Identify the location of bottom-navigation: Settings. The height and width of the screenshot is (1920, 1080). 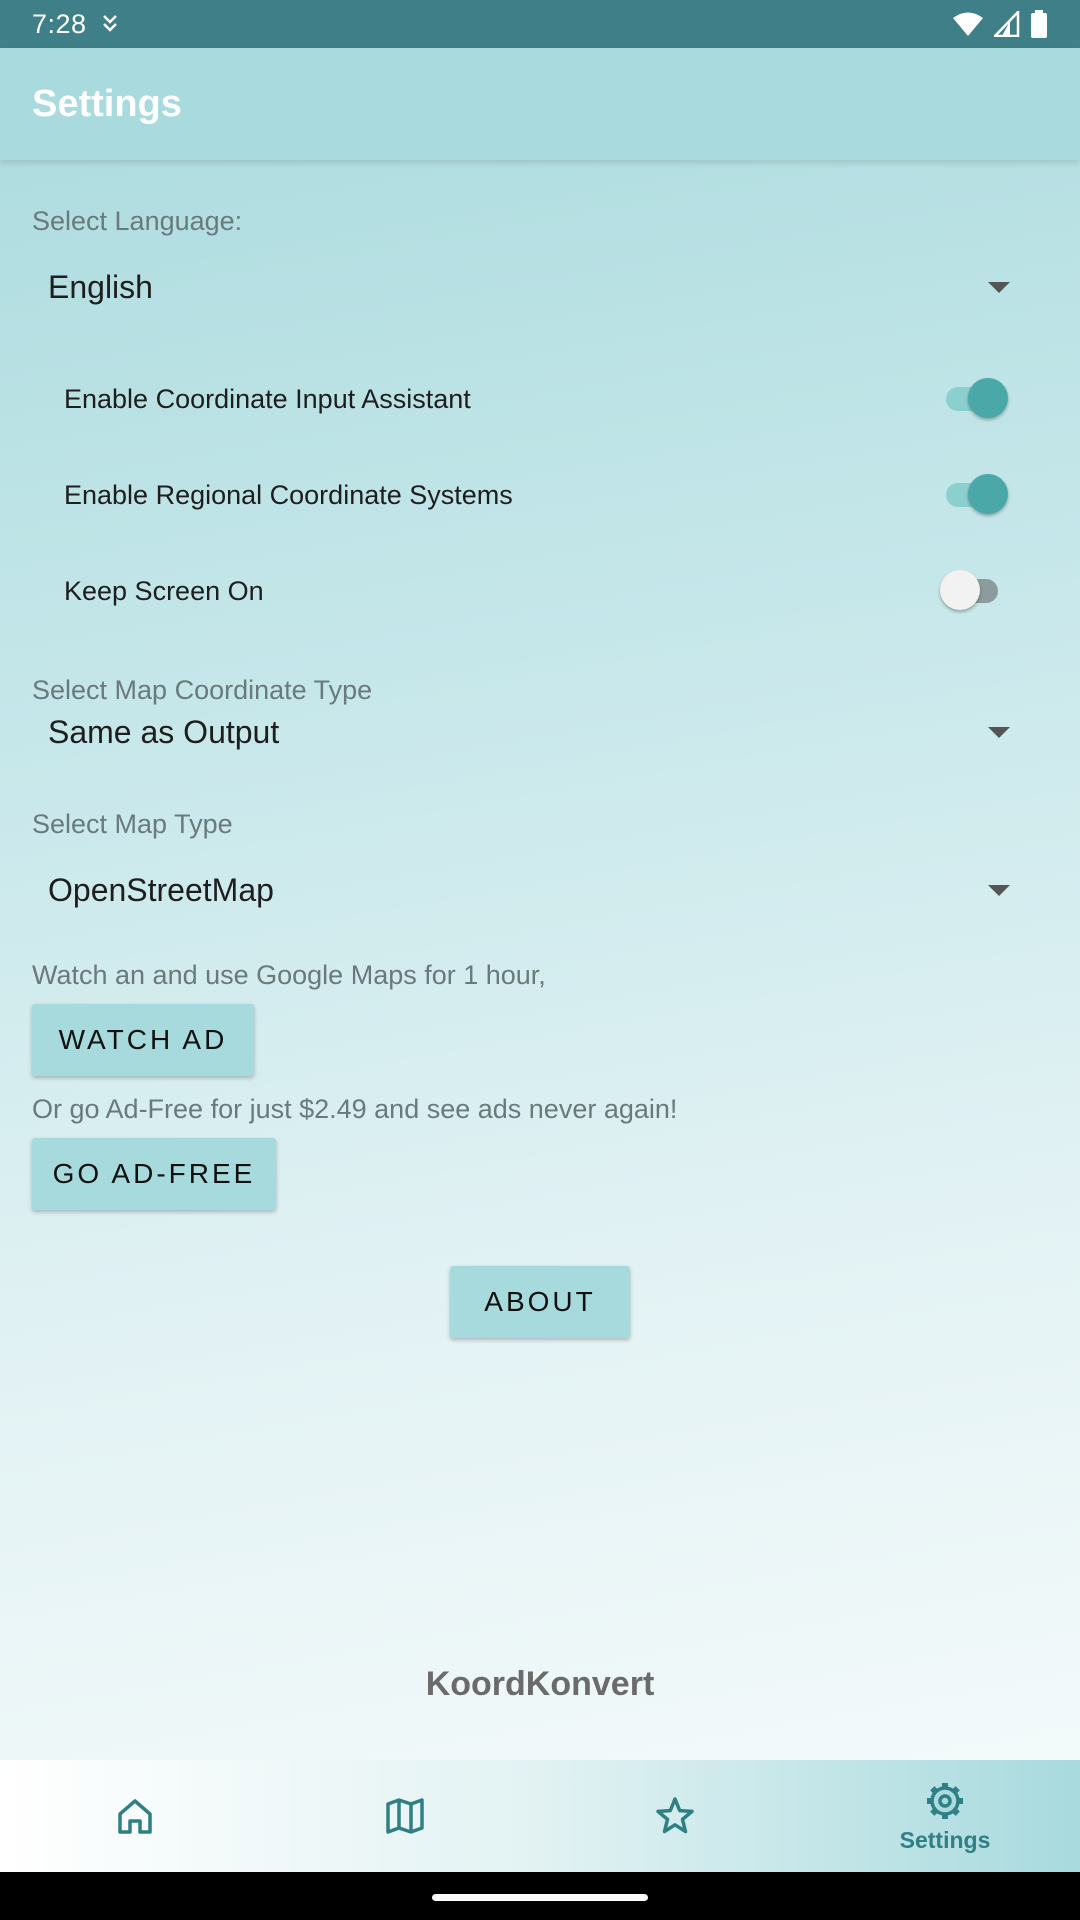
(540, 1816).